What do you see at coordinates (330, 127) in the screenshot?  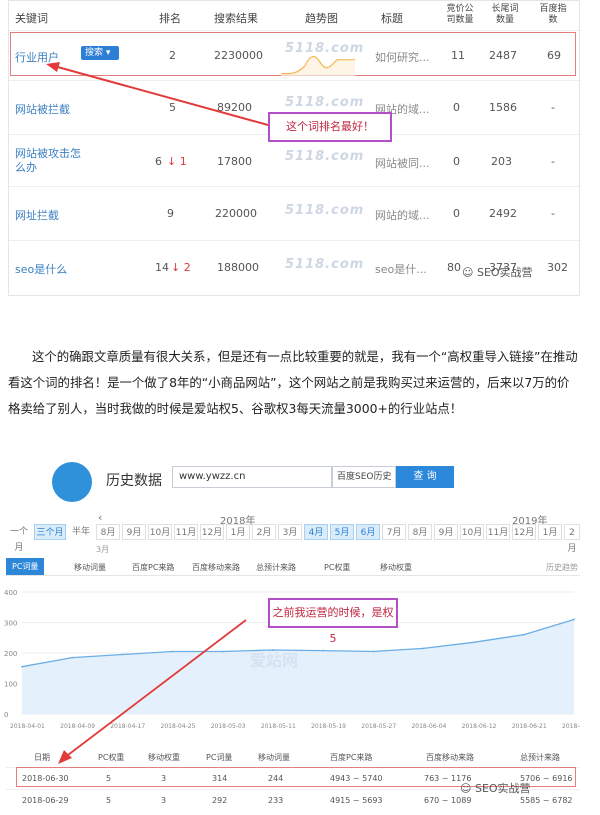 I see `callout-best-rank: 这个词排名最好！` at bounding box center [330, 127].